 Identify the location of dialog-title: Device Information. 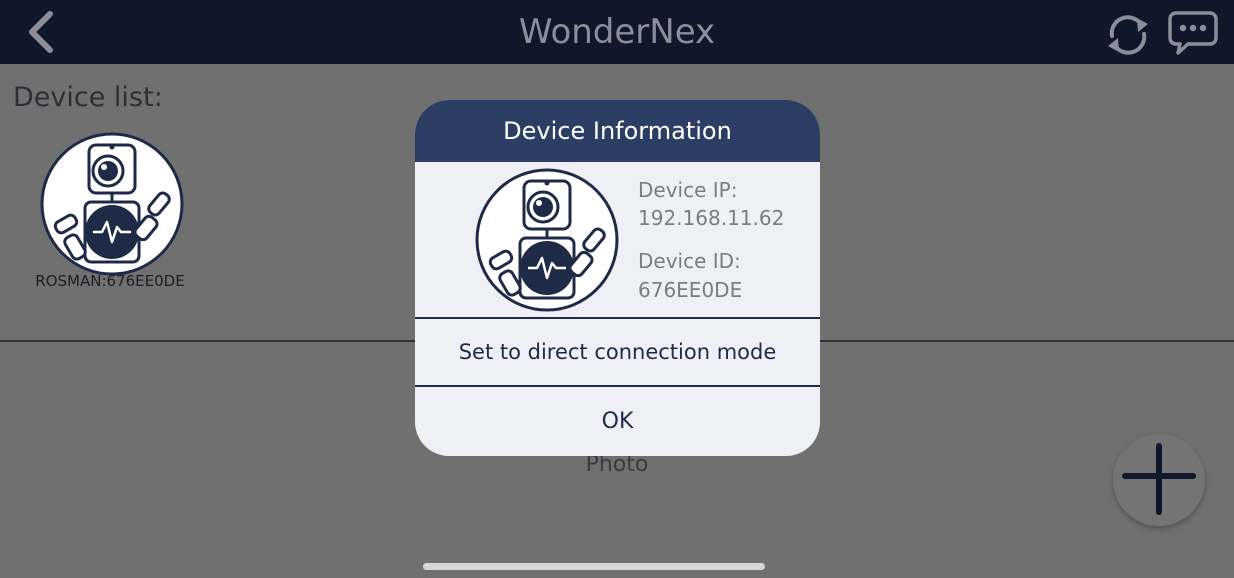
(617, 131).